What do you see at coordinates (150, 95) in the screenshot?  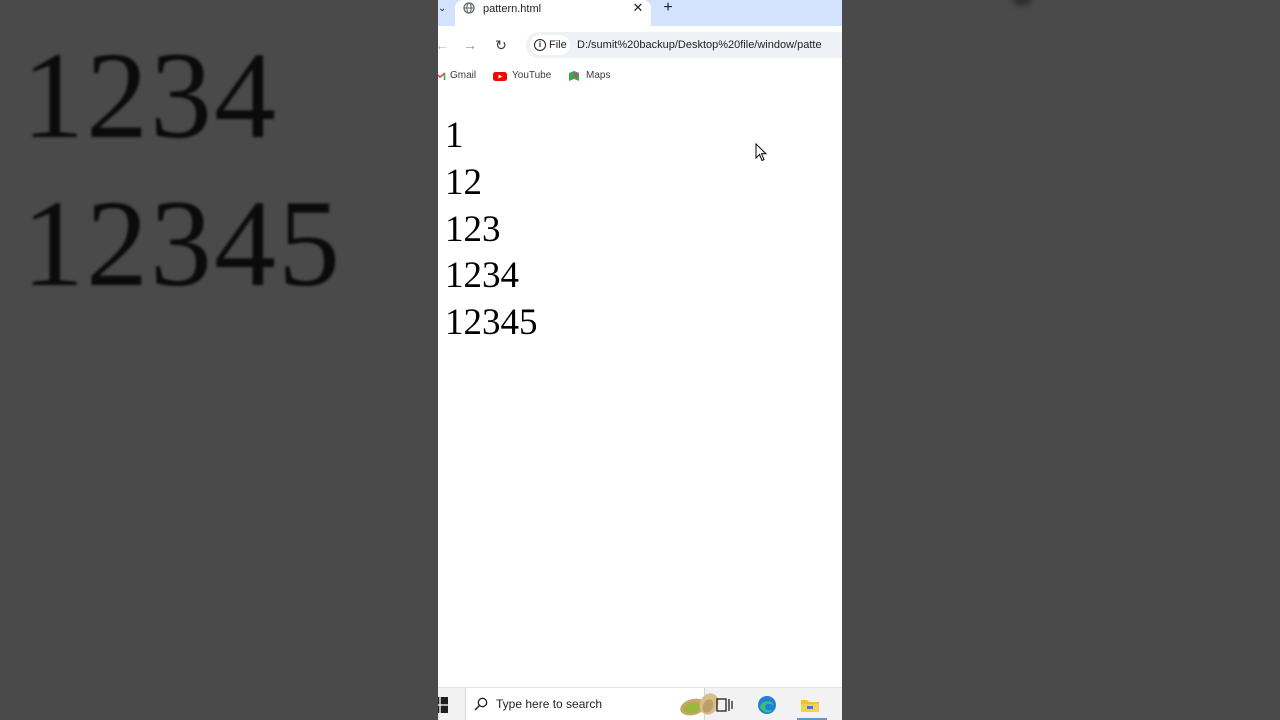 I see `background-zoom-line-1: 1234` at bounding box center [150, 95].